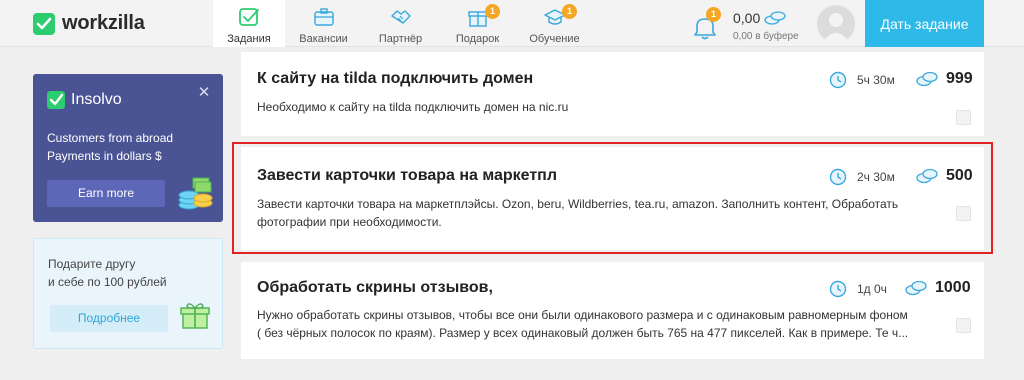  Describe the element at coordinates (554, 39) in the screenshot. I see `nav-tab-label: Обучение` at that location.